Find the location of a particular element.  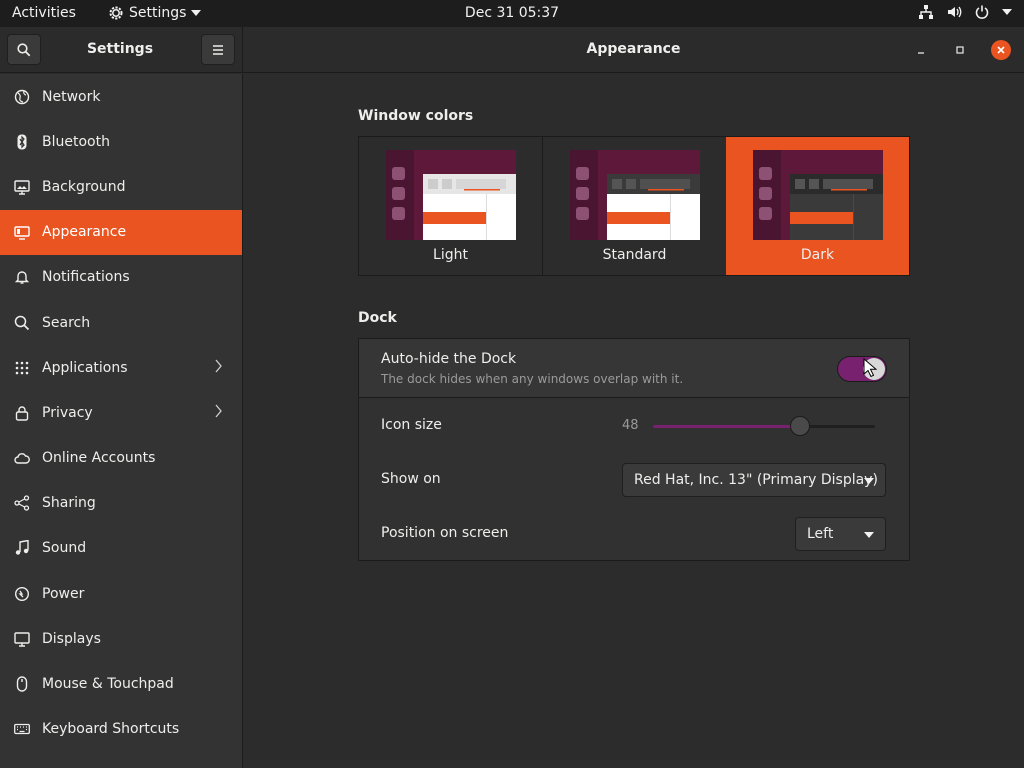

close-icon is located at coordinates (1001, 50).